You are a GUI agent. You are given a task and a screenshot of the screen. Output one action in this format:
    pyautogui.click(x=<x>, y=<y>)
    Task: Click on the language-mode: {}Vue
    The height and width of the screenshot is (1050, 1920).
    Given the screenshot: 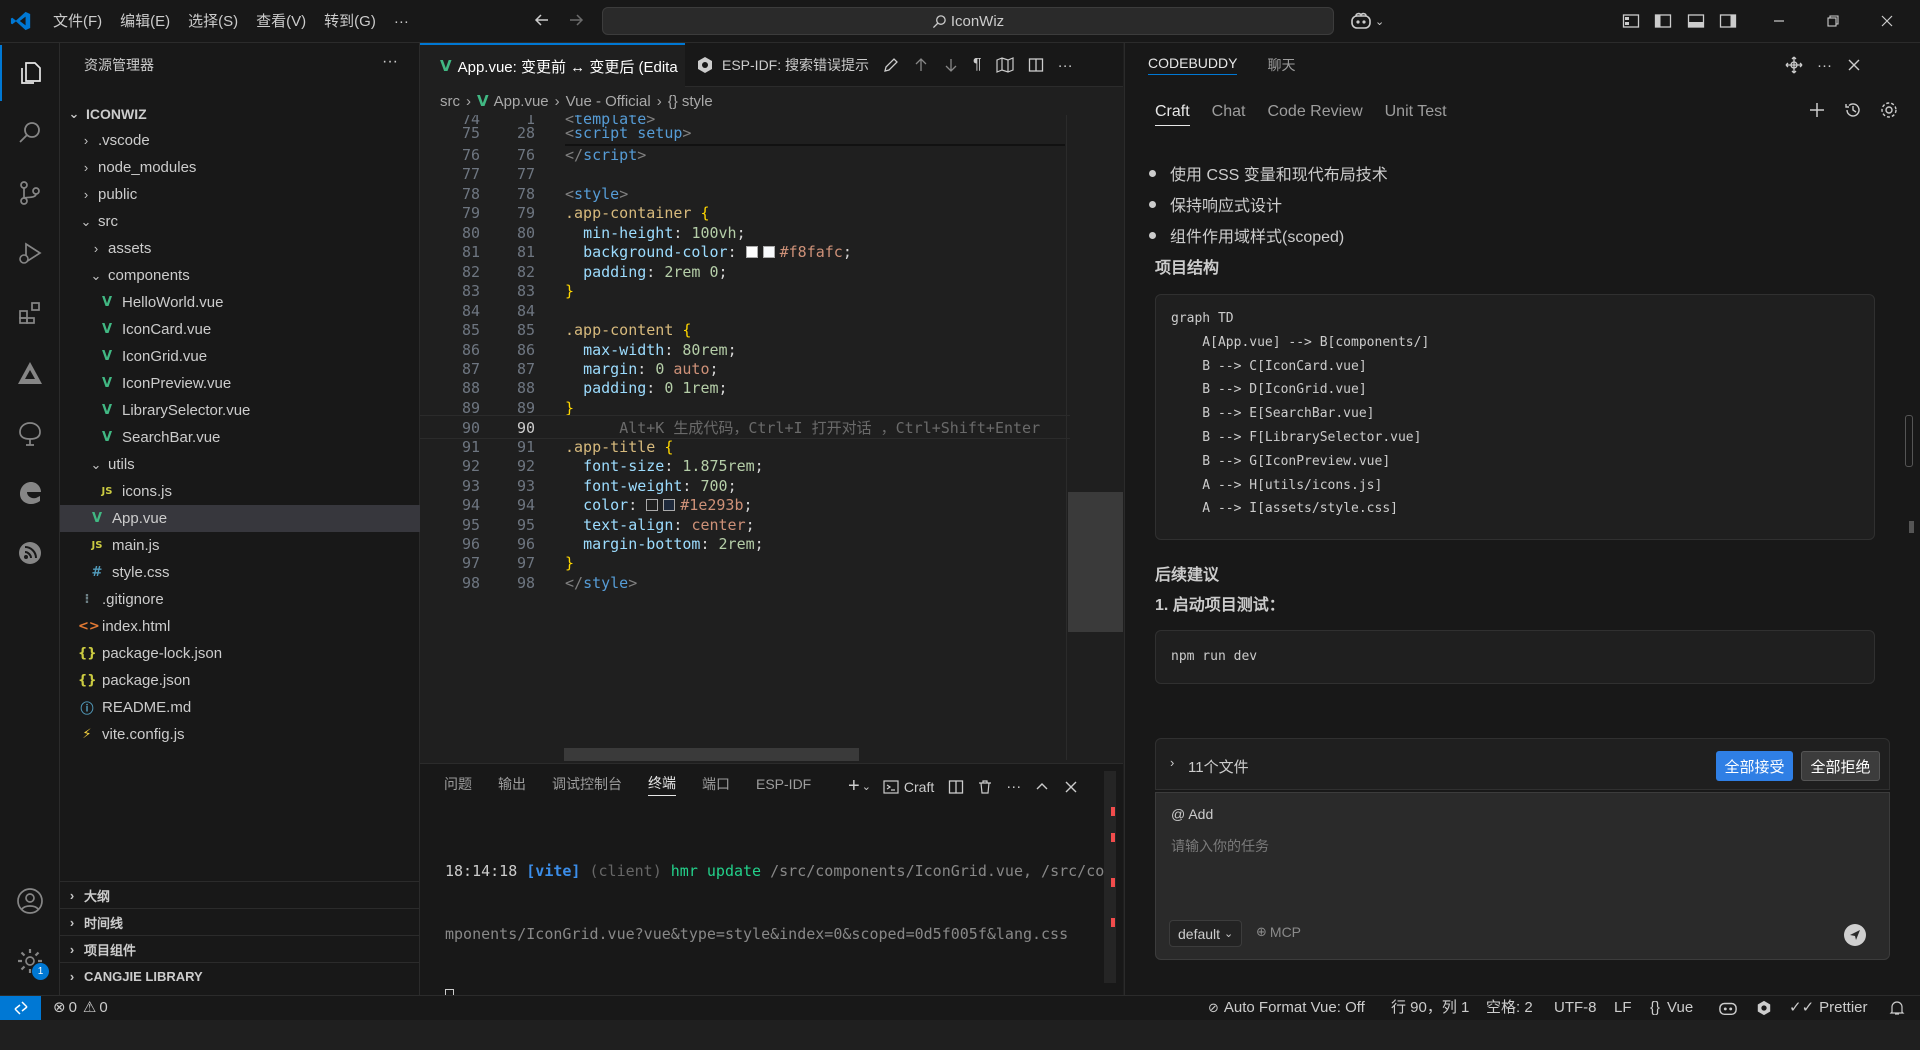 What is the action you would take?
    pyautogui.click(x=1671, y=1008)
    